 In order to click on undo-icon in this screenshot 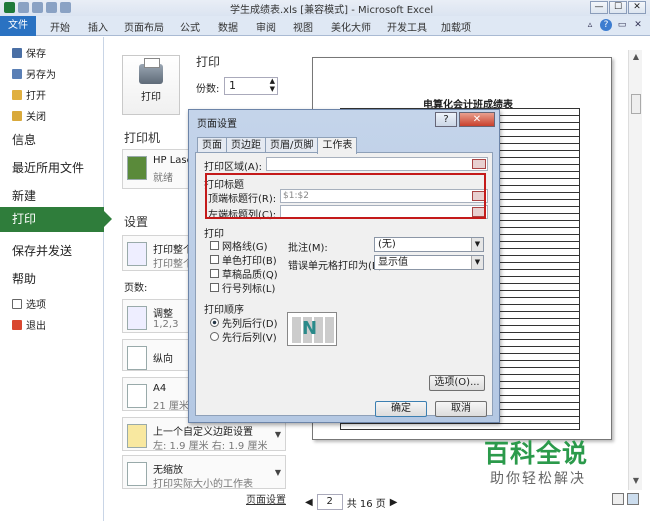, I will do `click(37, 7)`.